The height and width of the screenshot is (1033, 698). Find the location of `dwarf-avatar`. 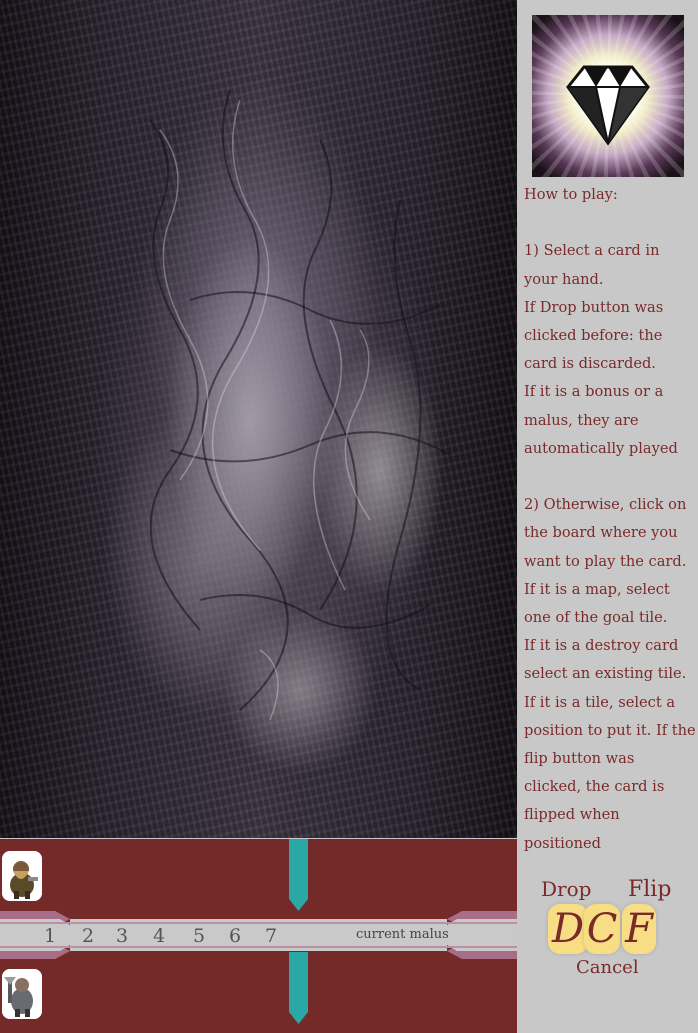

dwarf-avatar is located at coordinates (22, 876).